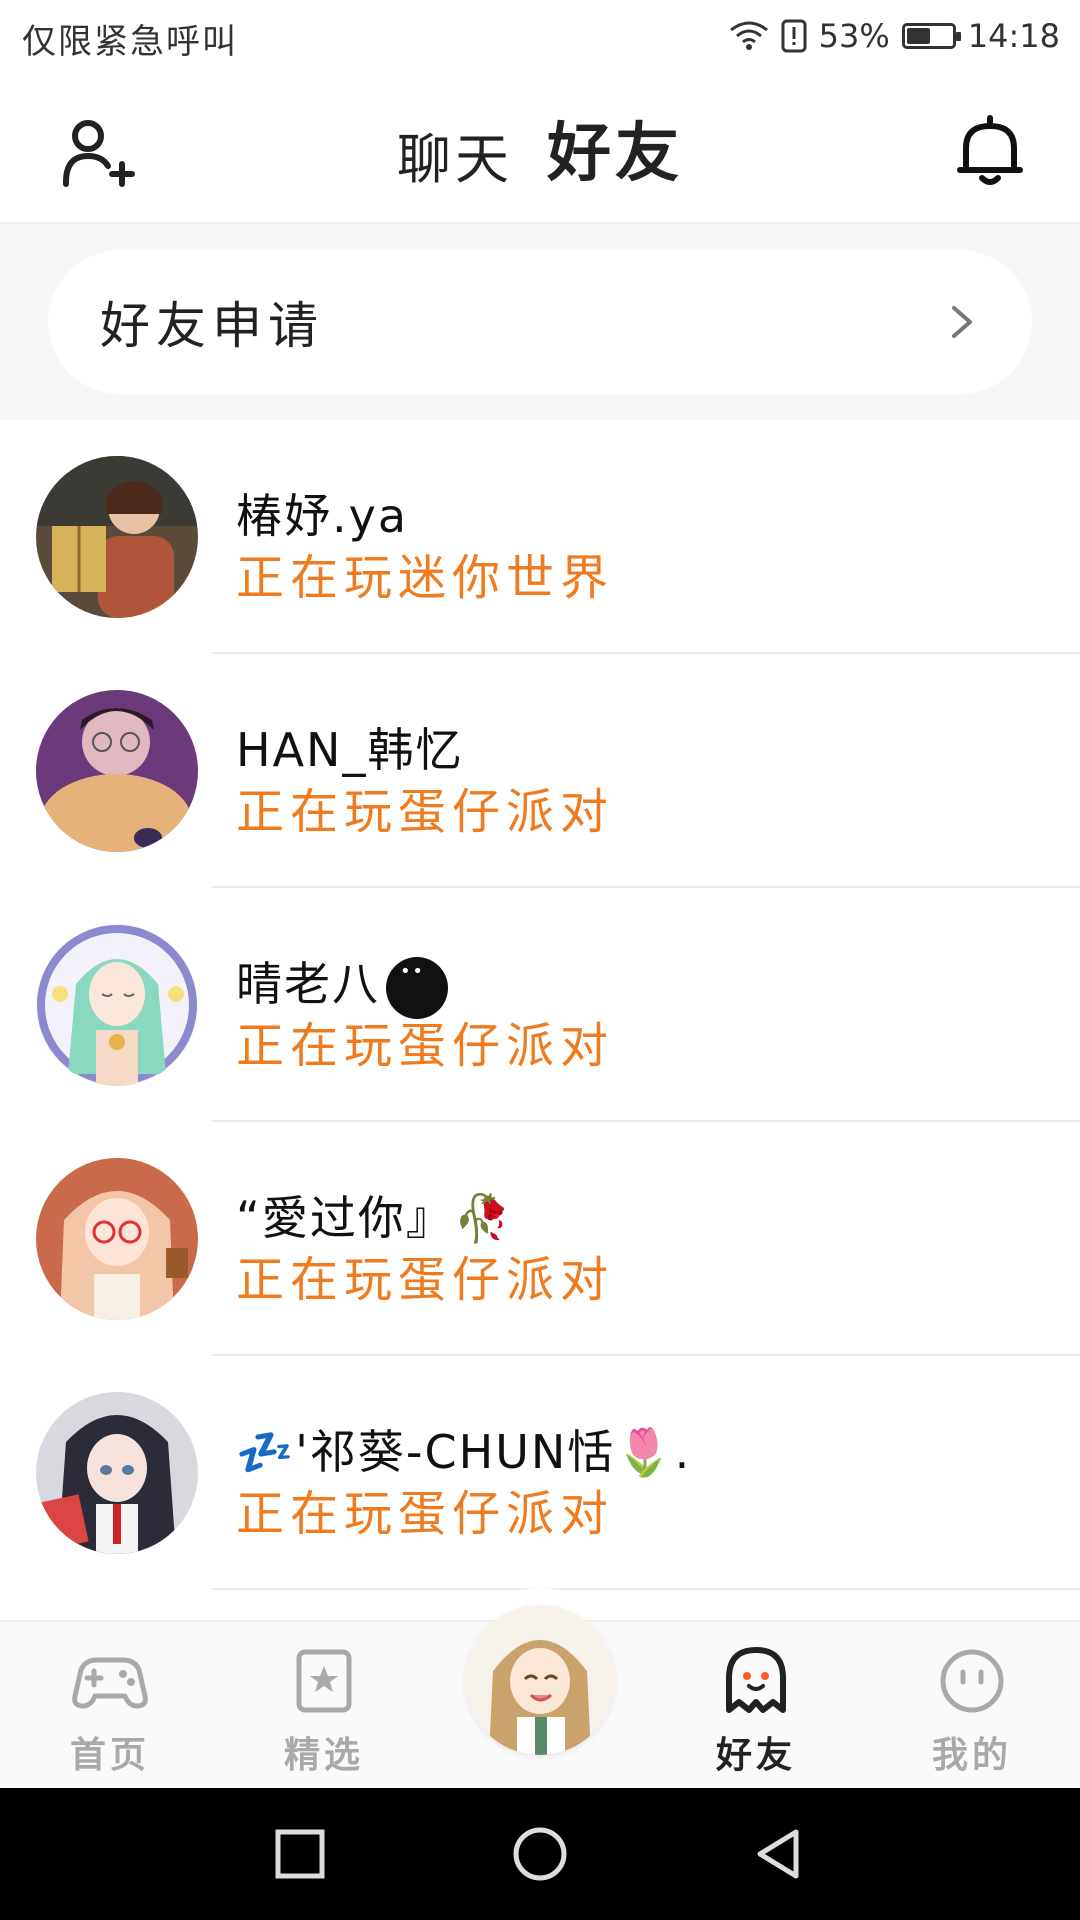 This screenshot has width=1080, height=1920. Describe the element at coordinates (918, 36) in the screenshot. I see `battery-fill` at that location.